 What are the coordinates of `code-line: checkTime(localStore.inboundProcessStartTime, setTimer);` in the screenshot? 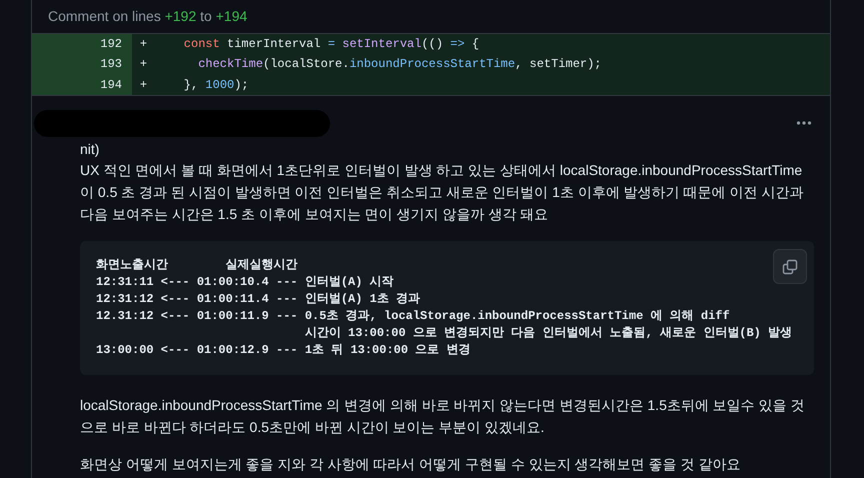 It's located at (399, 65).